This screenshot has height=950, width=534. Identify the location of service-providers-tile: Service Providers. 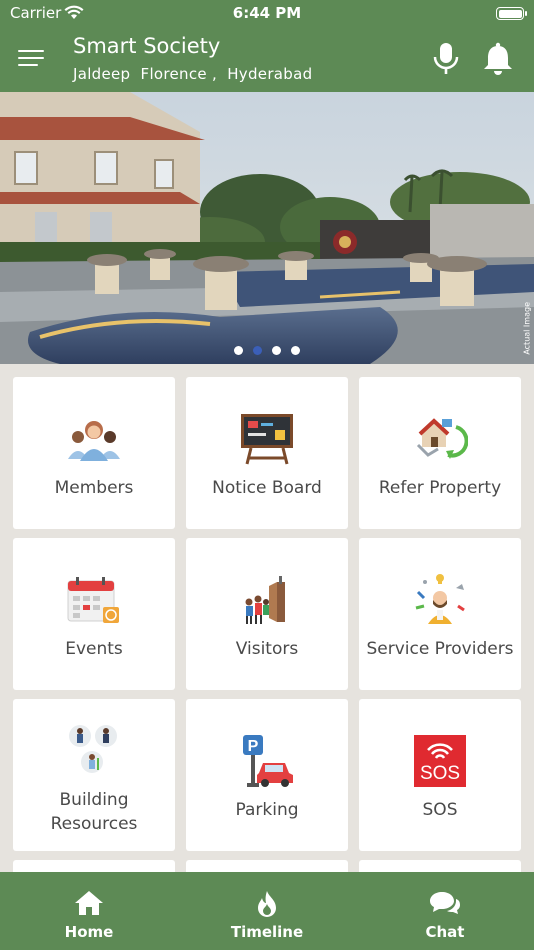
(440, 614).